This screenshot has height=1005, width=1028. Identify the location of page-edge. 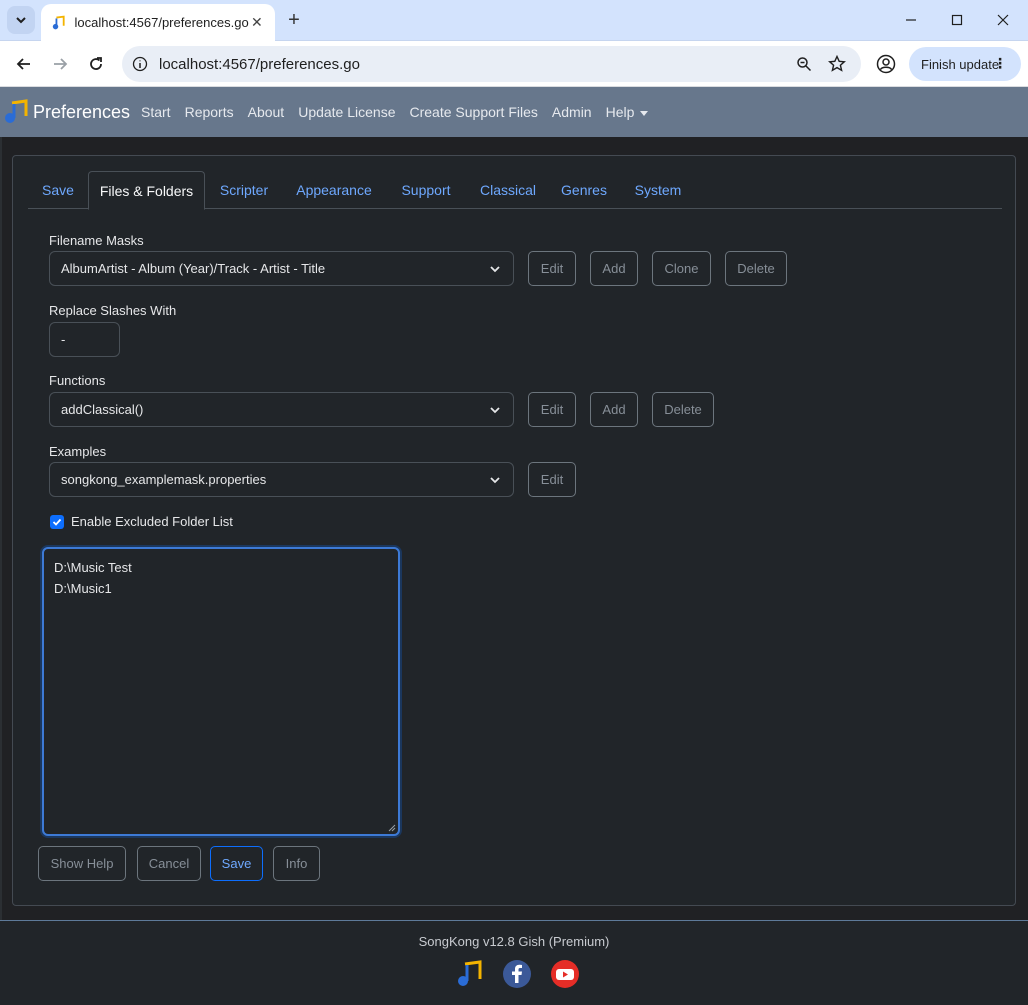
(1, 528).